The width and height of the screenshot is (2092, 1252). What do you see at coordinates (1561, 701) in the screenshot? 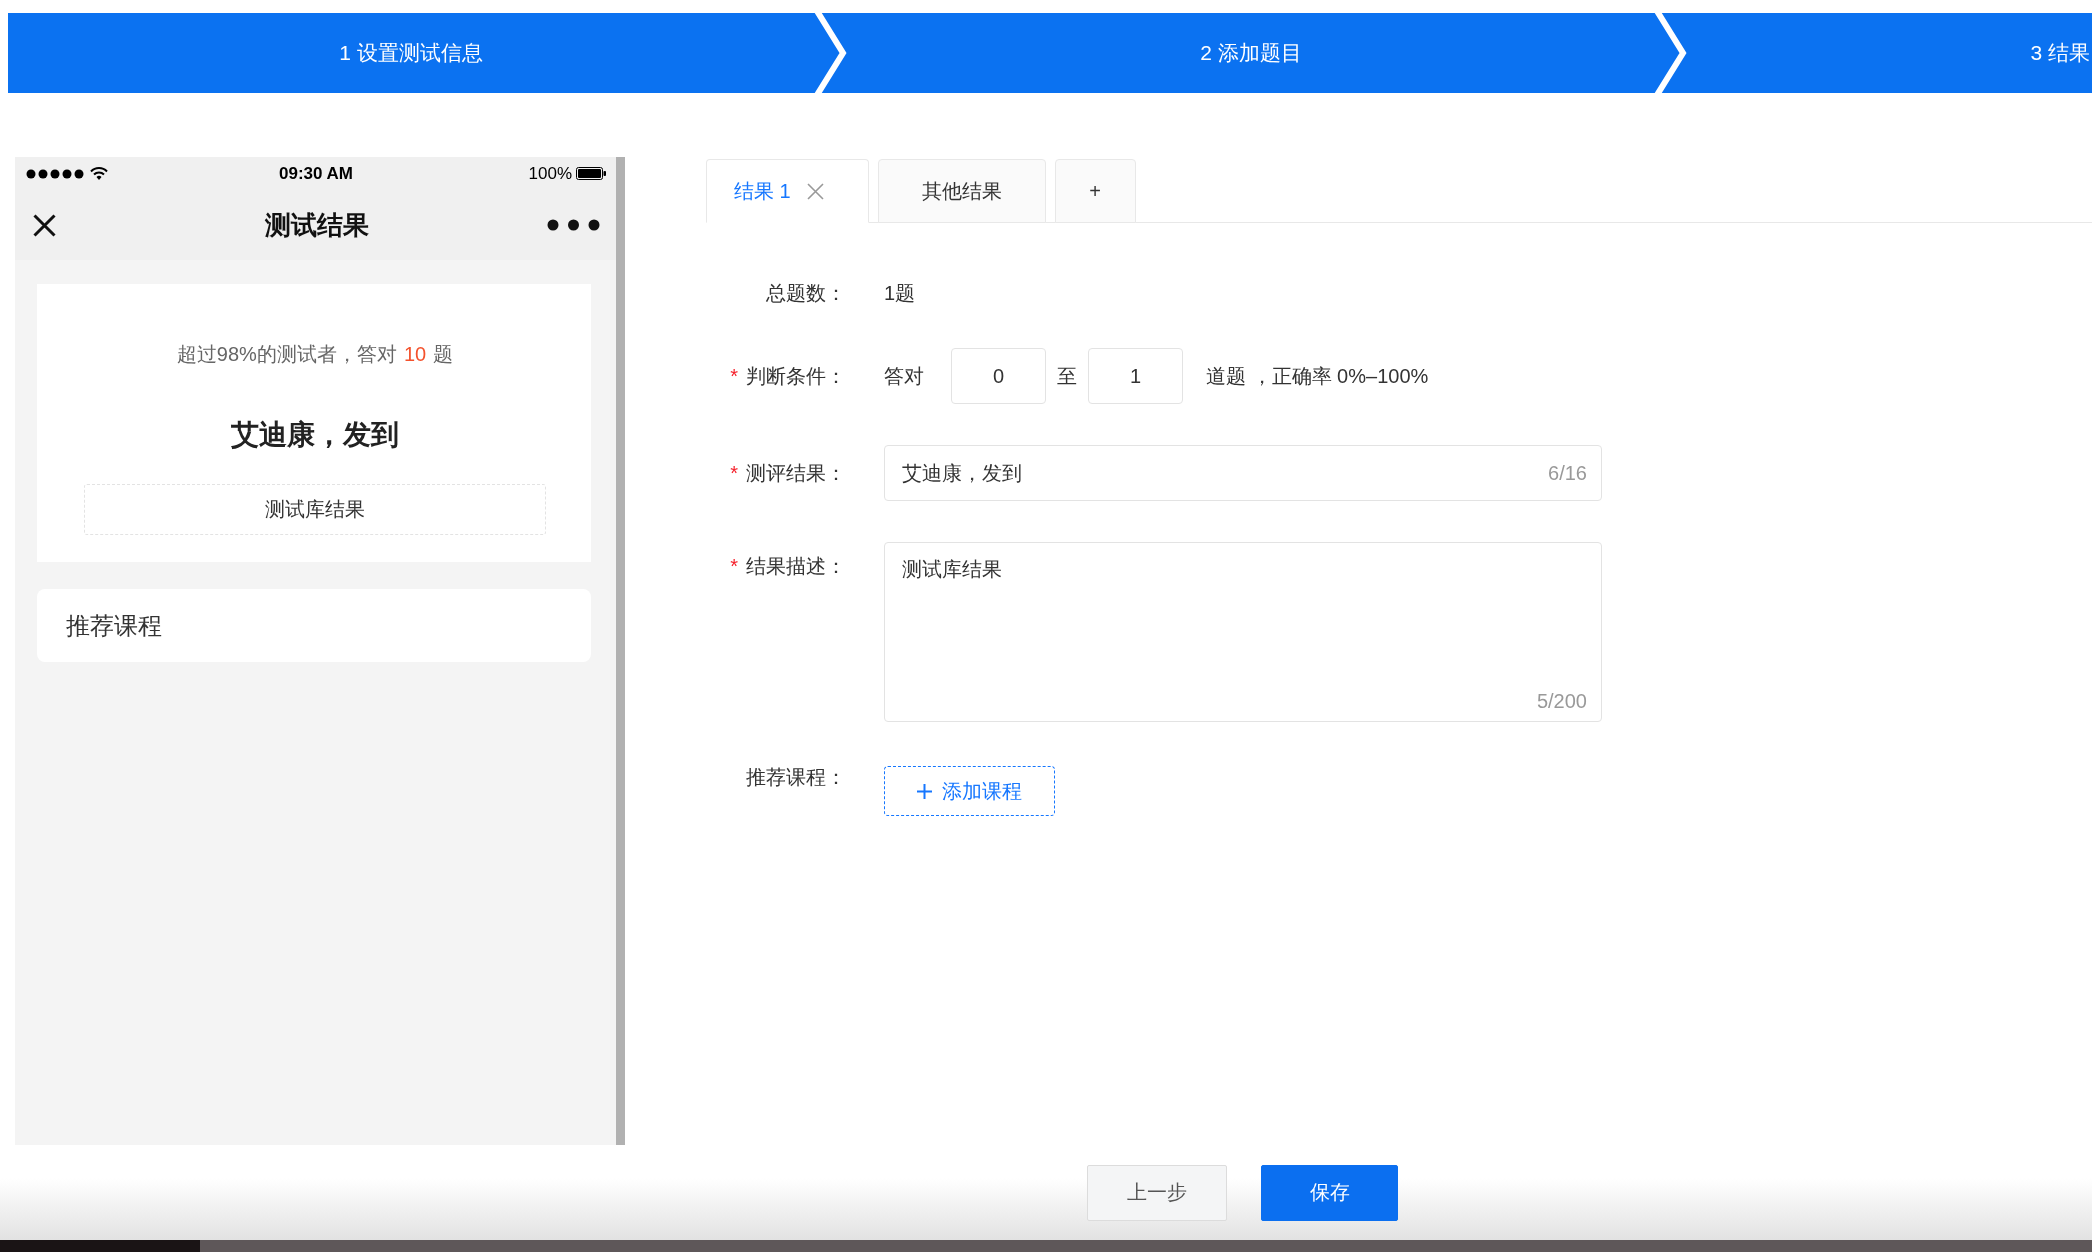
I see `char-counter: 5/200` at bounding box center [1561, 701].